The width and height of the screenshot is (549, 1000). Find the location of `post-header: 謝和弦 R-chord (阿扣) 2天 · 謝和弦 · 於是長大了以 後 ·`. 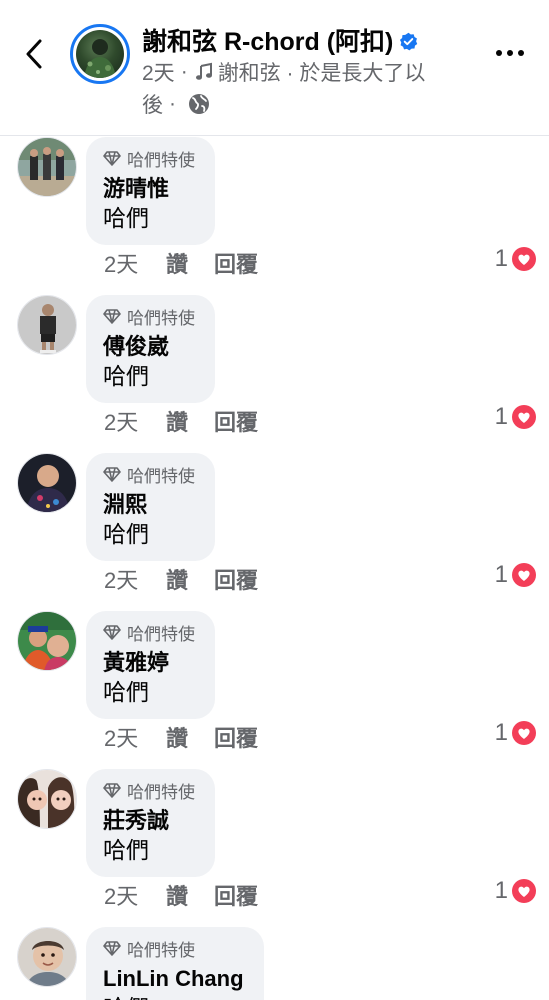

post-header: 謝和弦 R-chord (阿扣) 2天 · 謝和弦 · 於是長大了以 後 · is located at coordinates (274, 68).